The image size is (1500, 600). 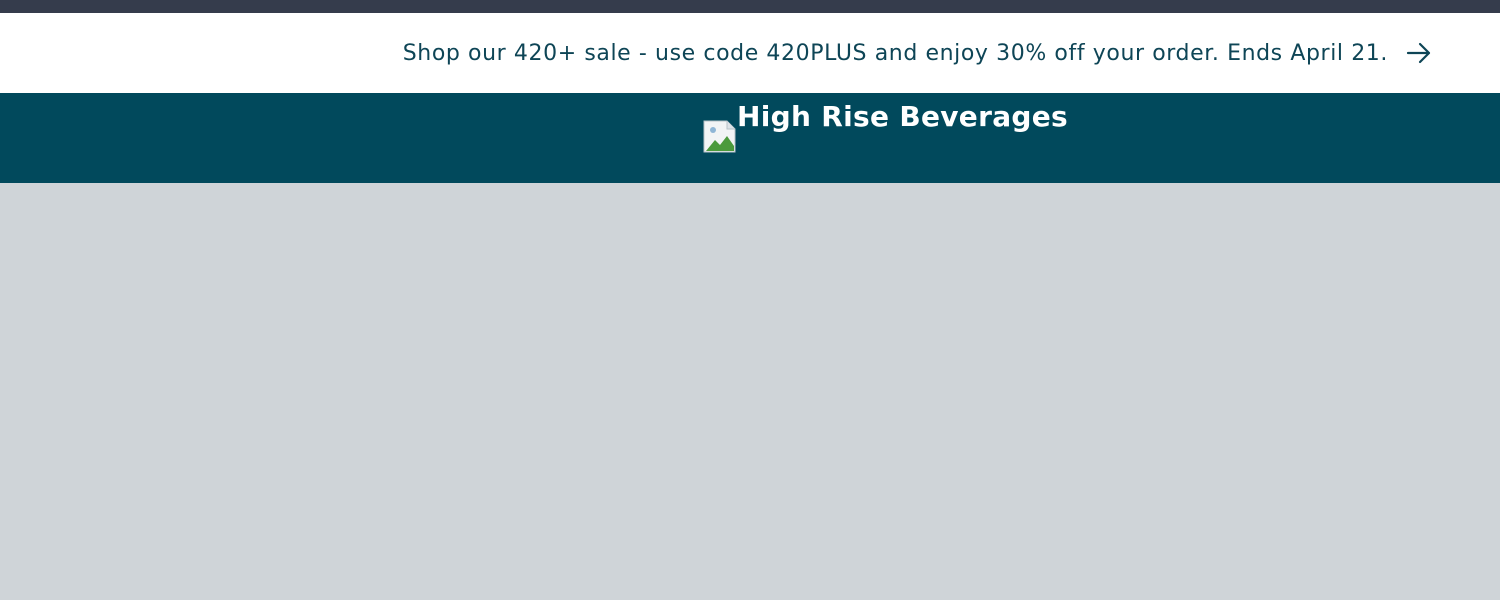 I want to click on logo-link: High Rise Beverages, so click(x=885, y=128).